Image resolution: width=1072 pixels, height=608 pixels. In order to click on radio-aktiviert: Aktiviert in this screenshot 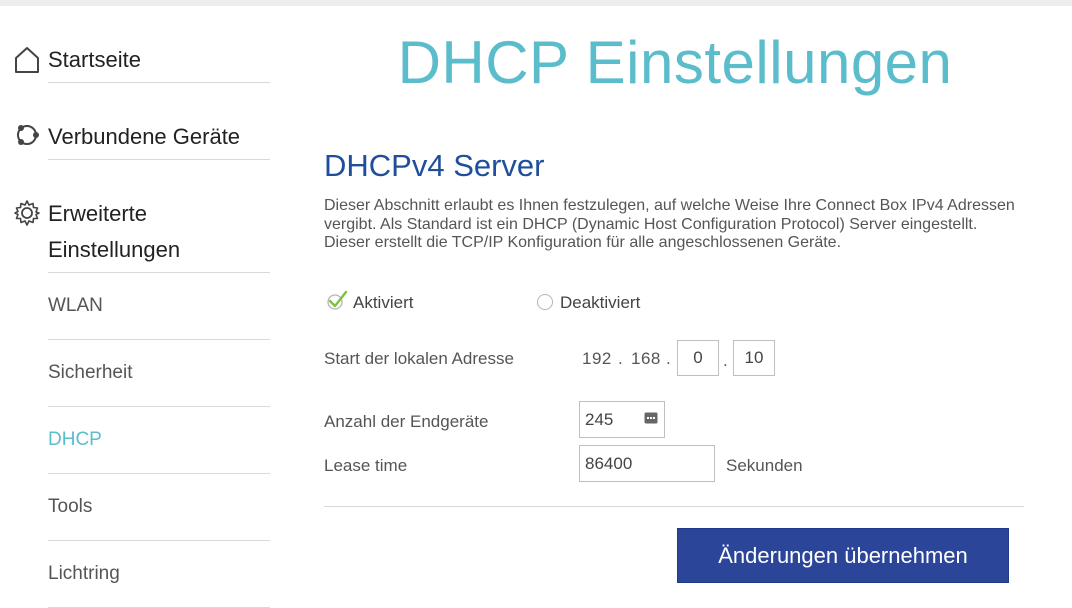, I will do `click(370, 302)`.